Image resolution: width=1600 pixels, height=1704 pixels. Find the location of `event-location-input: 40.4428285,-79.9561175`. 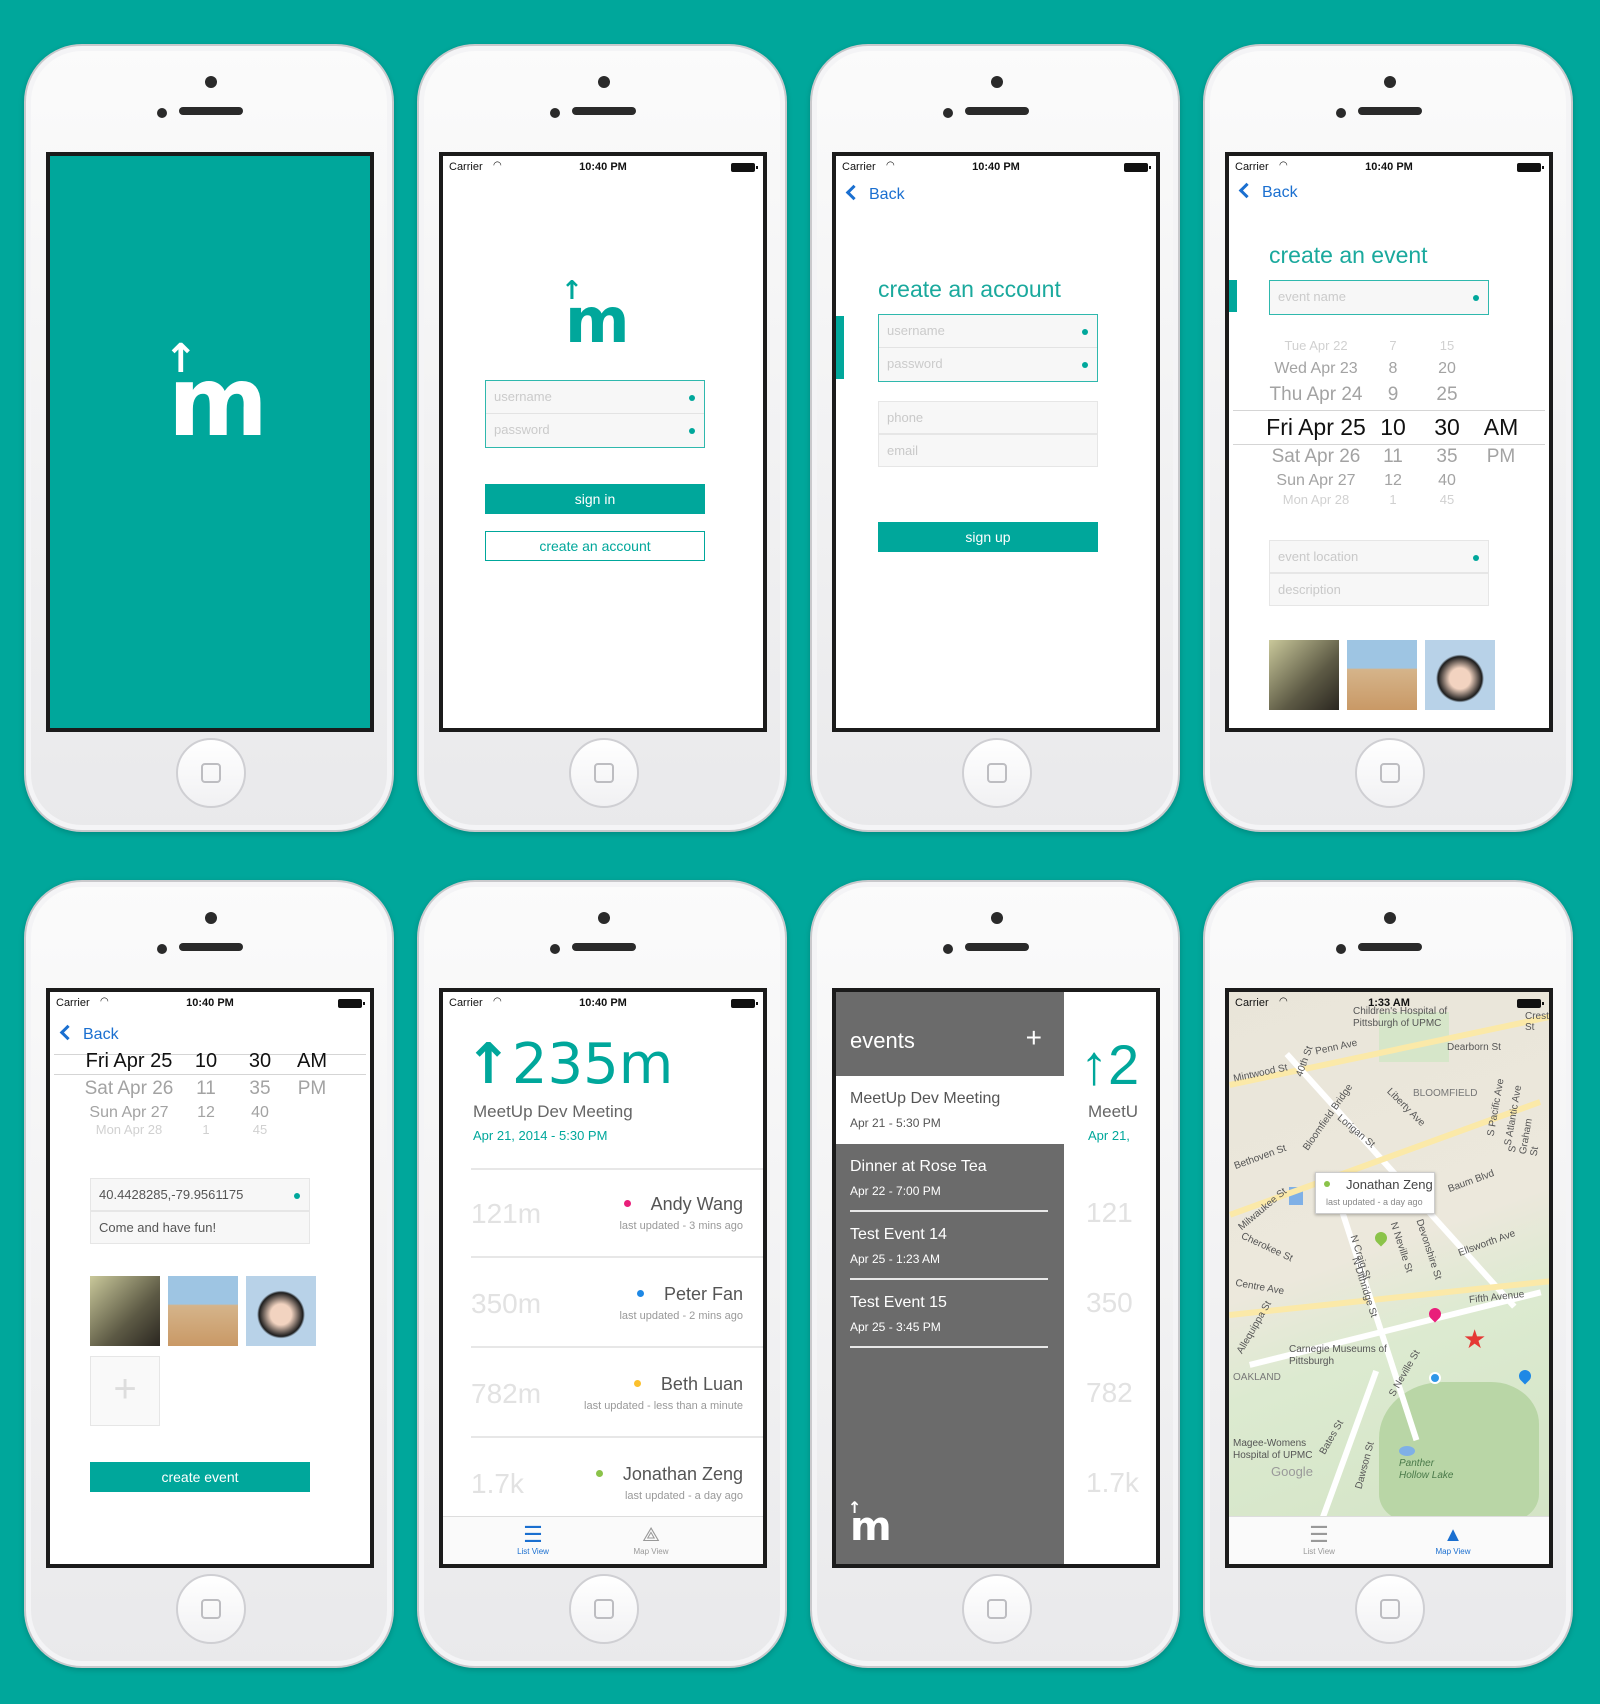

event-location-input: 40.4428285,-79.9561175 is located at coordinates (200, 1194).